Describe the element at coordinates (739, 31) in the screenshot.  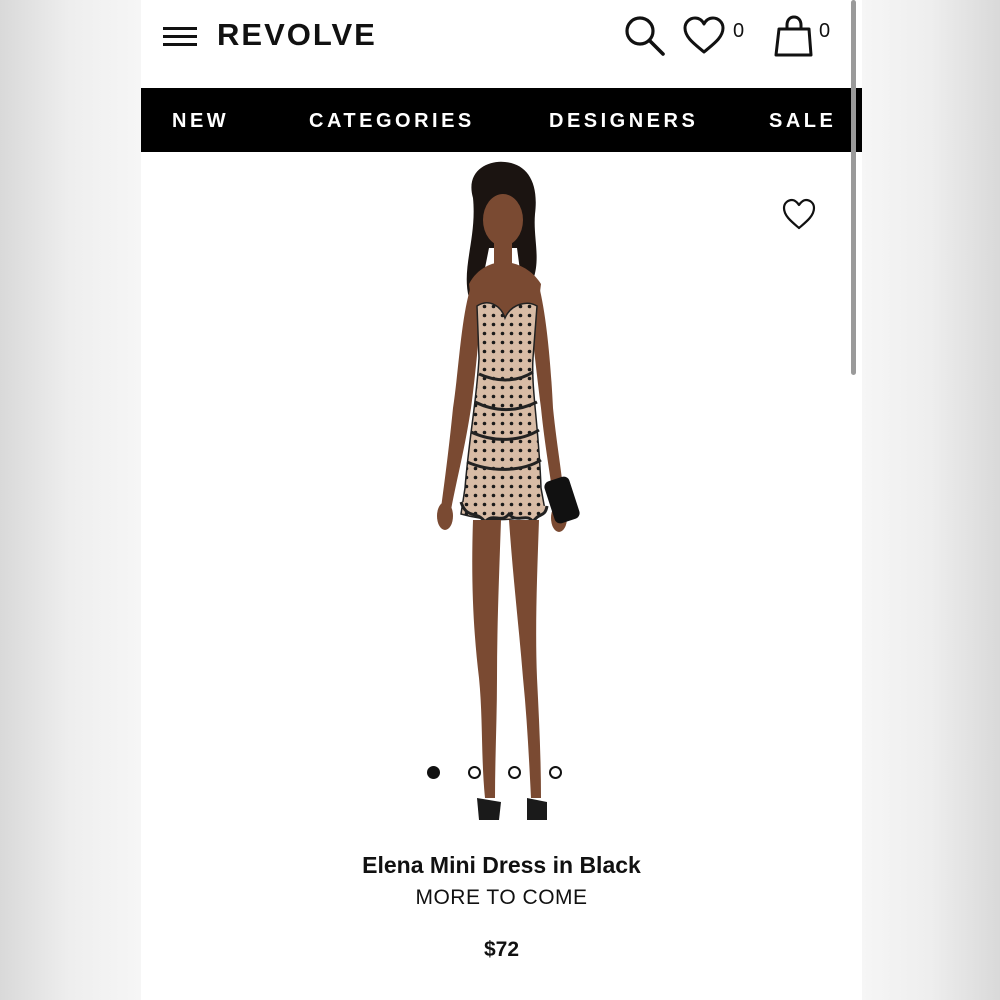
I see `wishlist-count: 0` at that location.